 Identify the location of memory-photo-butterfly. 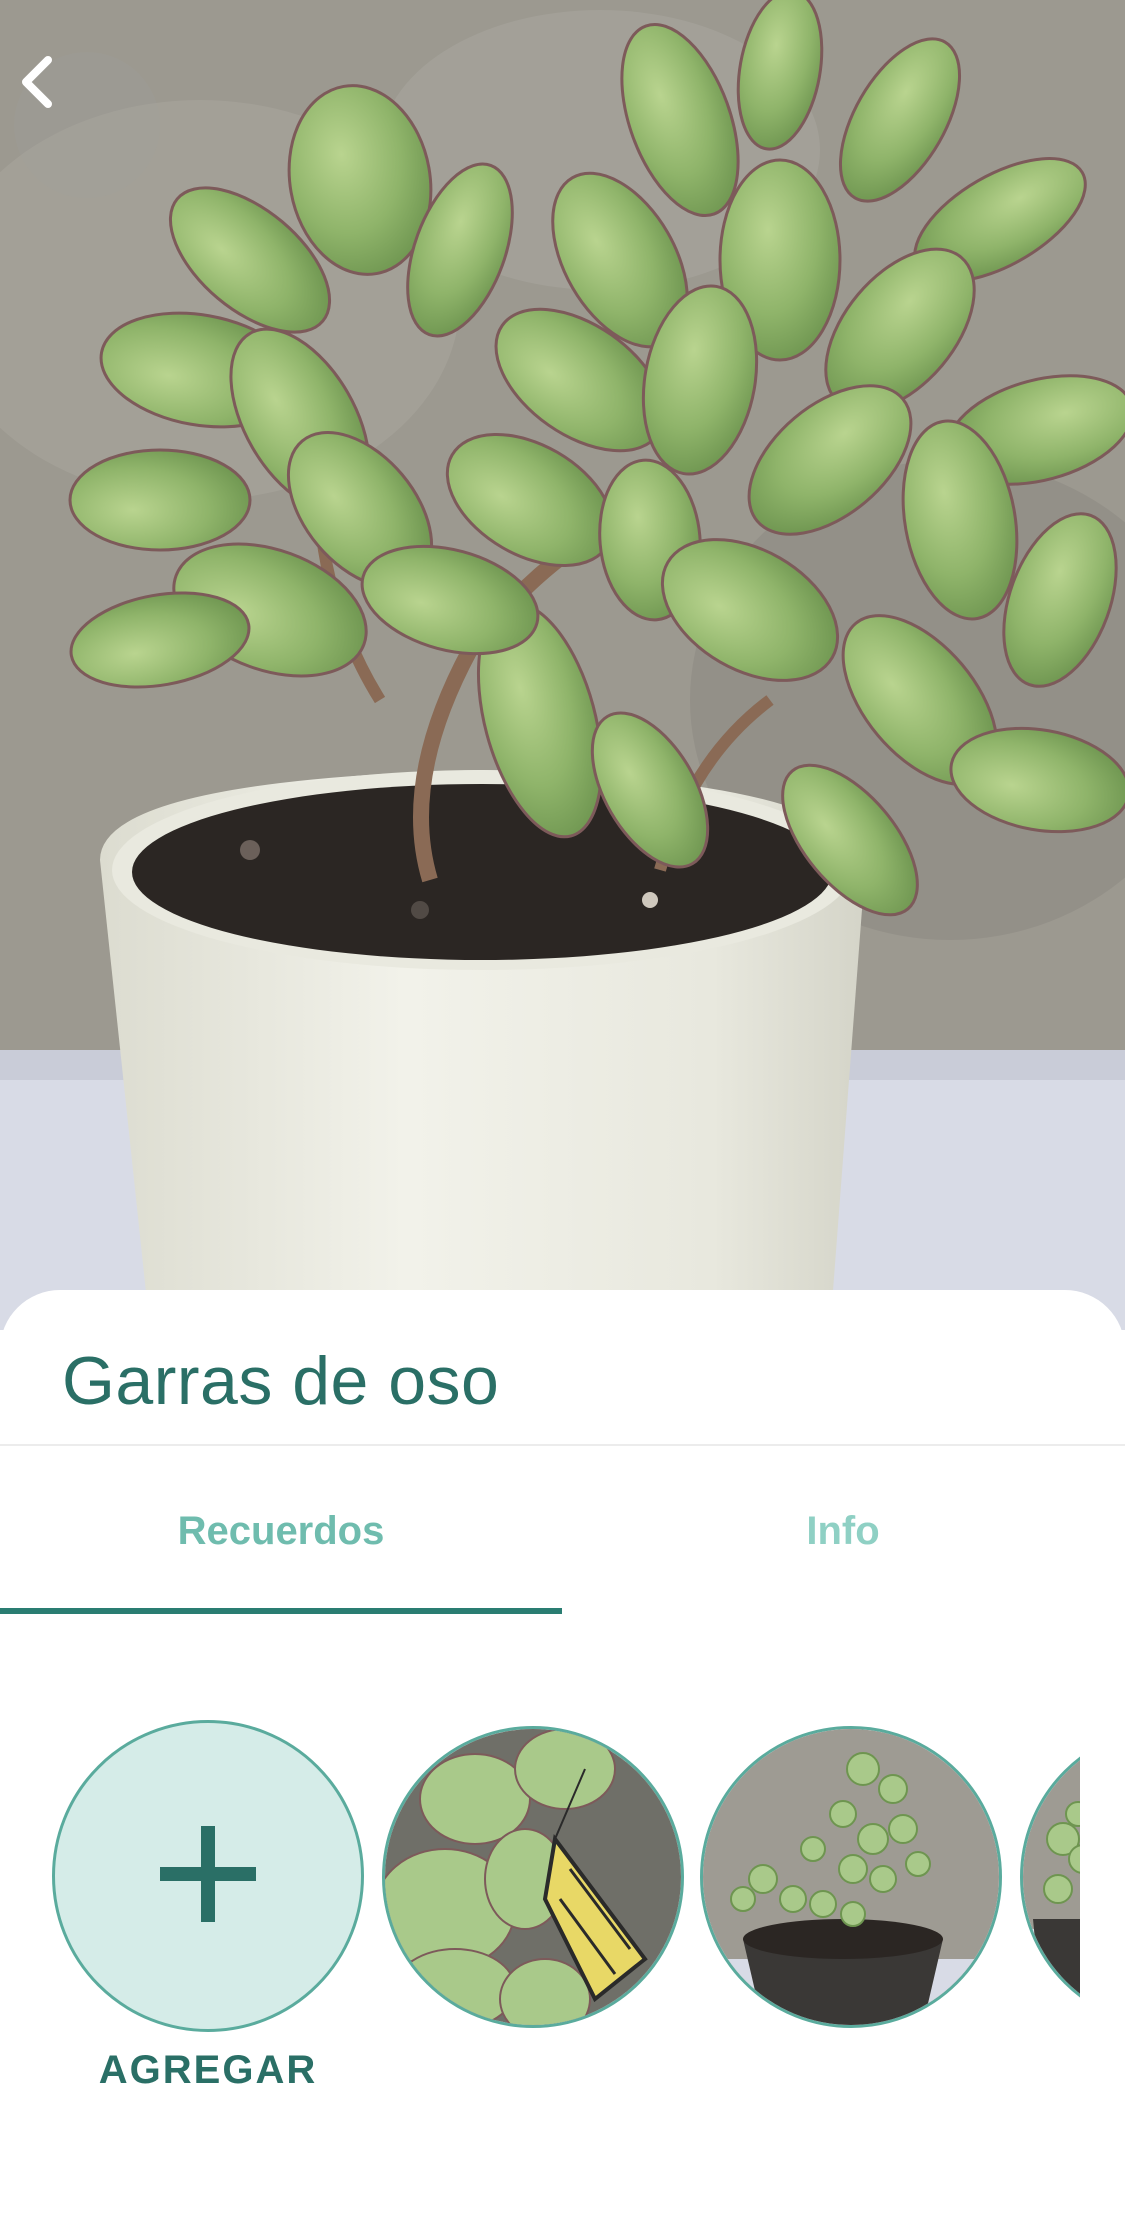
(533, 1877).